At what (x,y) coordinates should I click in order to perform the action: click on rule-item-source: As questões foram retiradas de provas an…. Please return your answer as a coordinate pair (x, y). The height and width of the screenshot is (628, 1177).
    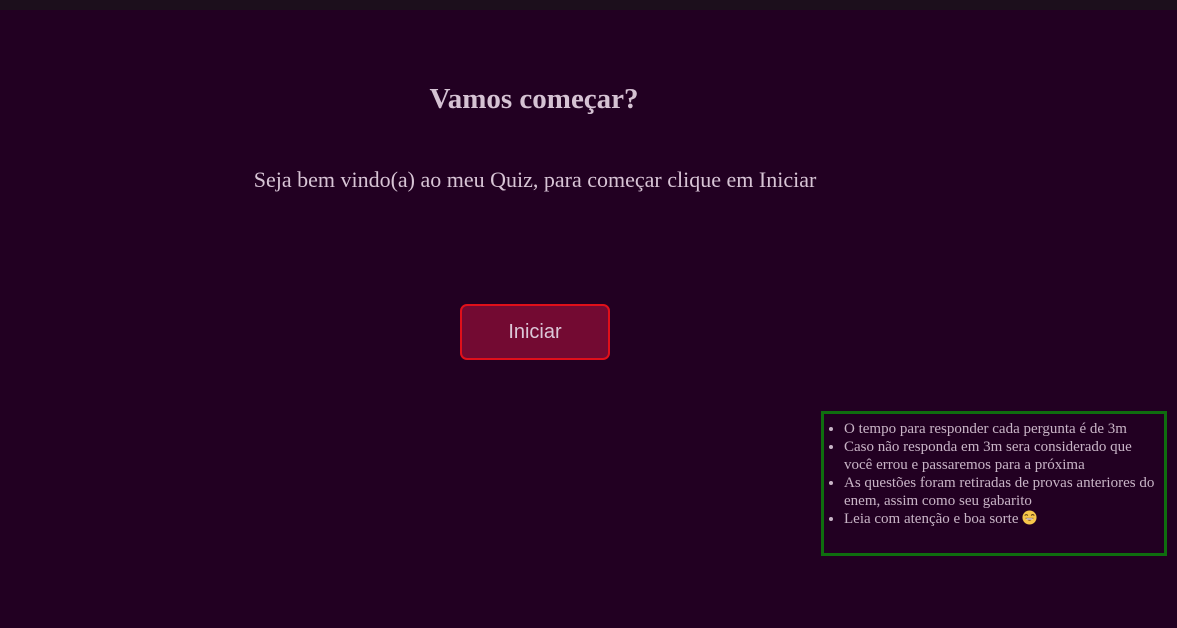
    Looking at the image, I should click on (1002, 492).